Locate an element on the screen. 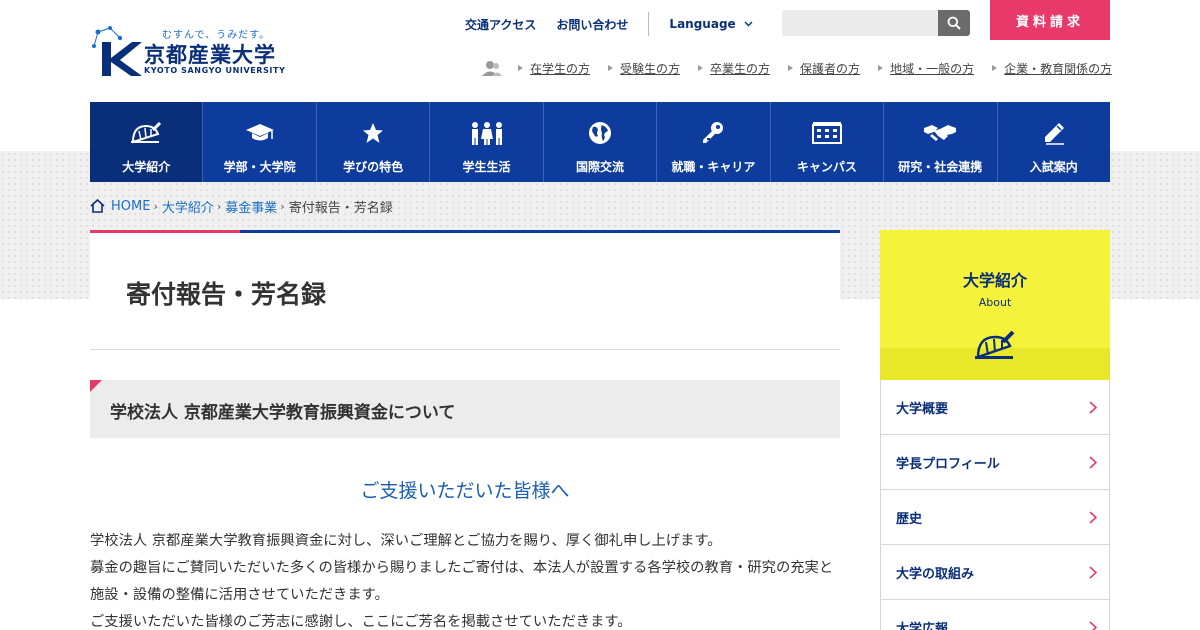 This screenshot has width=1200, height=630. audience-label: 保護者の方 is located at coordinates (830, 68).